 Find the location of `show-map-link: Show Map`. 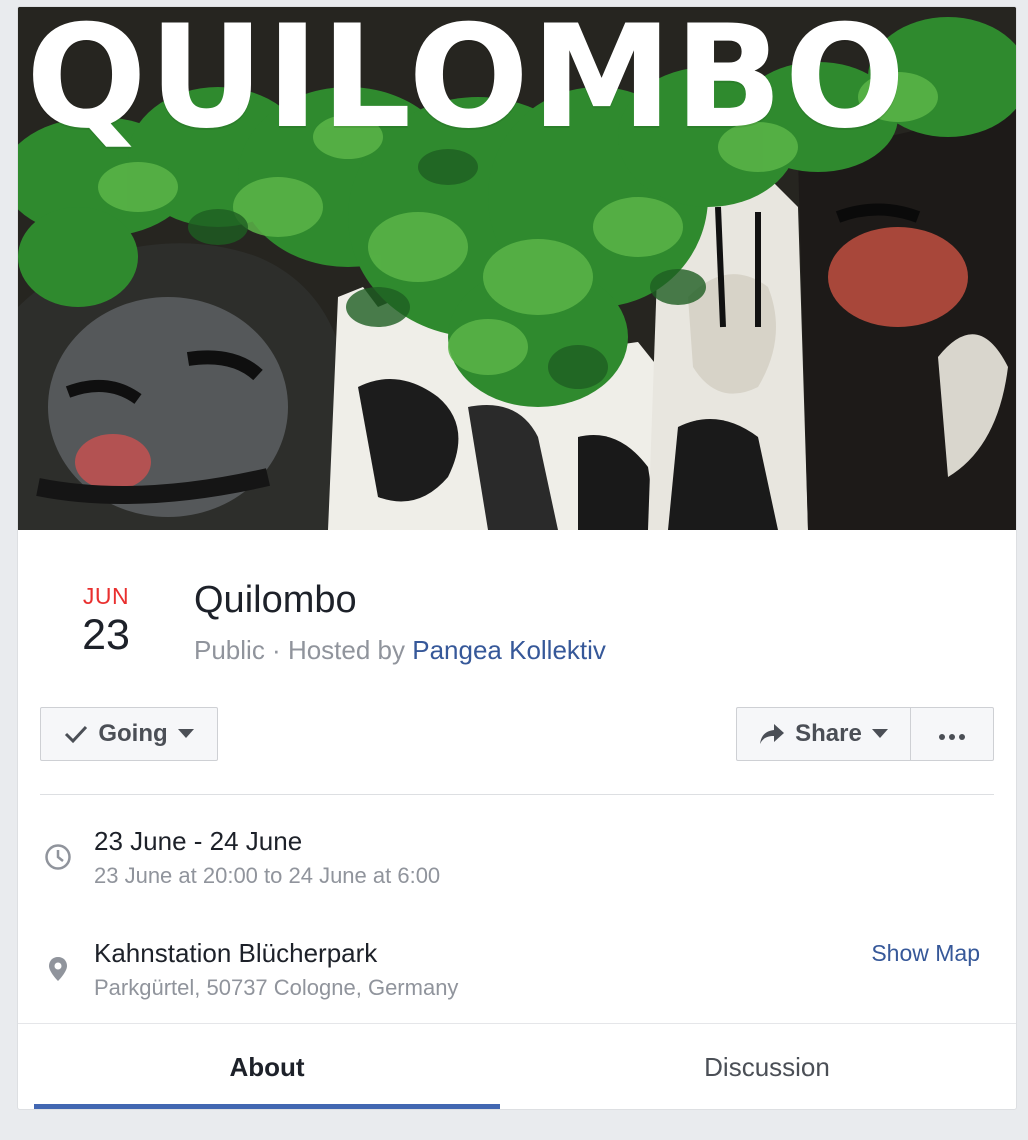

show-map-link: Show Map is located at coordinates (925, 953).